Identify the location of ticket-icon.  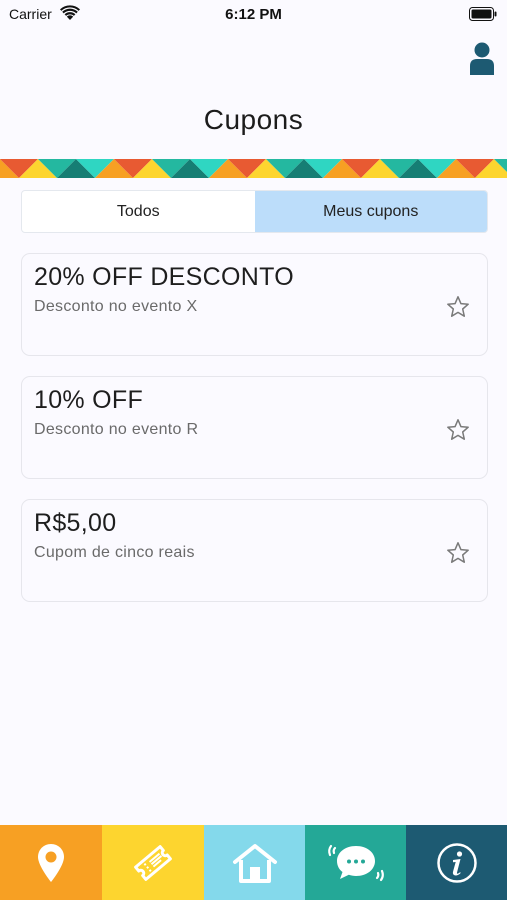
(153, 862).